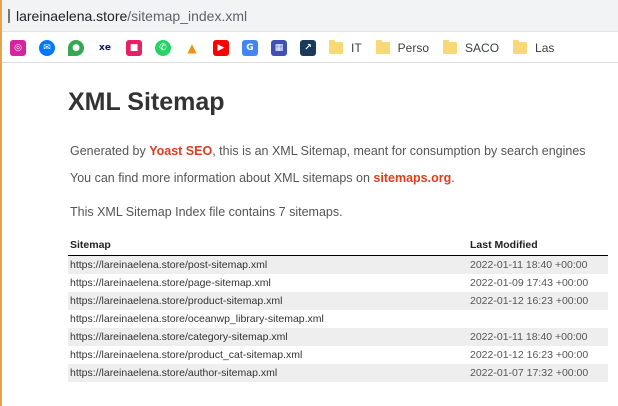 The width and height of the screenshot is (618, 406). What do you see at coordinates (538, 319) in the screenshot?
I see `last-modified-cell` at bounding box center [538, 319].